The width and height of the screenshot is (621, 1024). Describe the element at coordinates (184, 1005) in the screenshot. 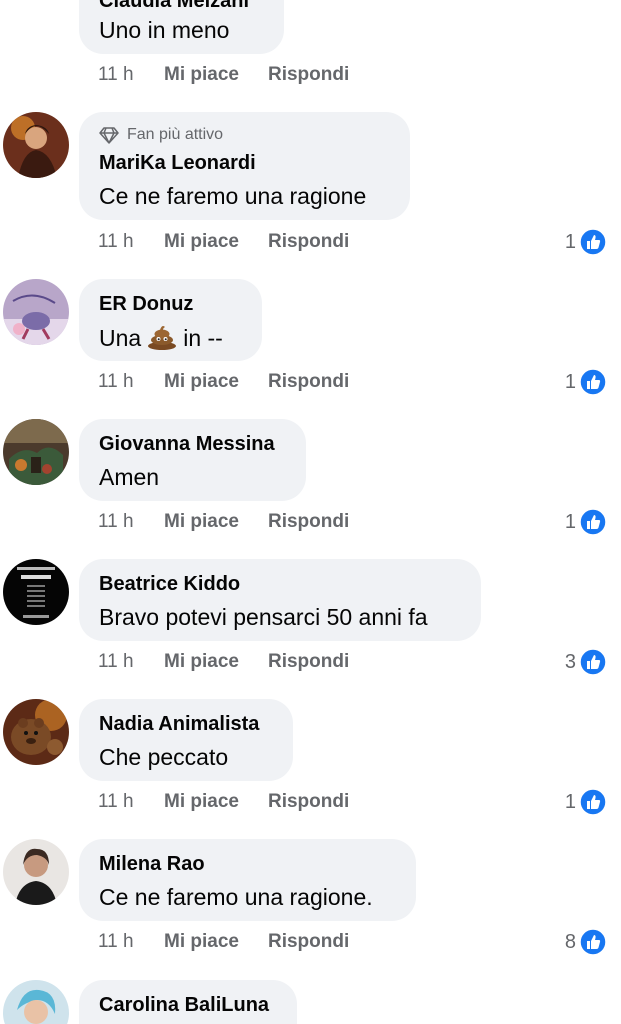

I see `comment-author: Carolina BaliLuna` at that location.